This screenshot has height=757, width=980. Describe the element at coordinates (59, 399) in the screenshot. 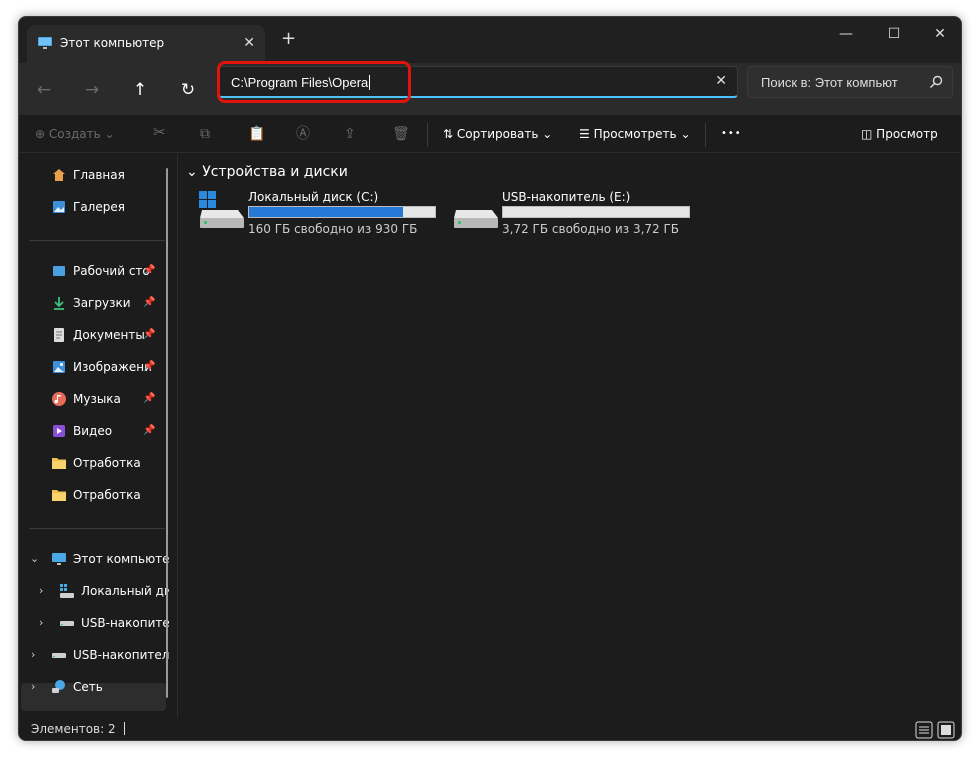

I see `music-icon` at that location.